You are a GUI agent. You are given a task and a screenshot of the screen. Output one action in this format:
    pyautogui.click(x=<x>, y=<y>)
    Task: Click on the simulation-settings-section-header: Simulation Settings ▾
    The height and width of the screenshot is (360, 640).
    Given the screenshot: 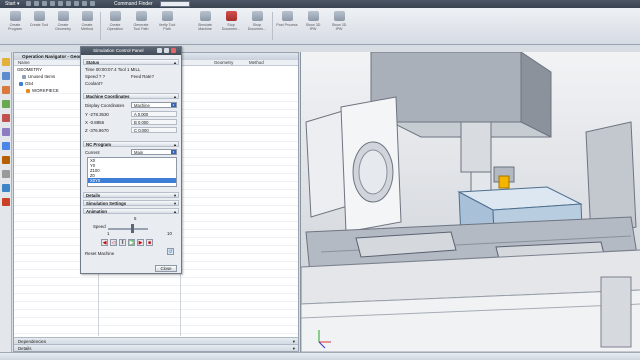 What is the action you would take?
    pyautogui.click(x=131, y=203)
    